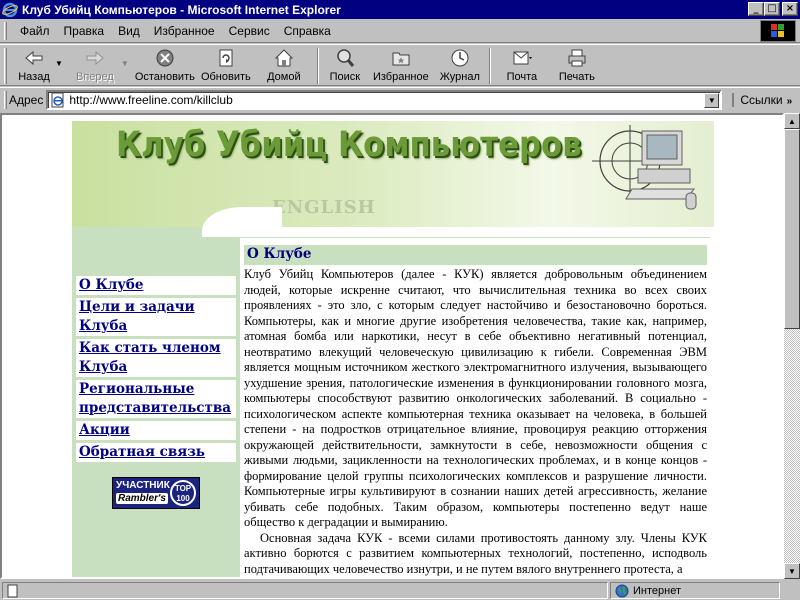 This screenshot has height=600, width=800. I want to click on menu-help: Справка, so click(307, 31).